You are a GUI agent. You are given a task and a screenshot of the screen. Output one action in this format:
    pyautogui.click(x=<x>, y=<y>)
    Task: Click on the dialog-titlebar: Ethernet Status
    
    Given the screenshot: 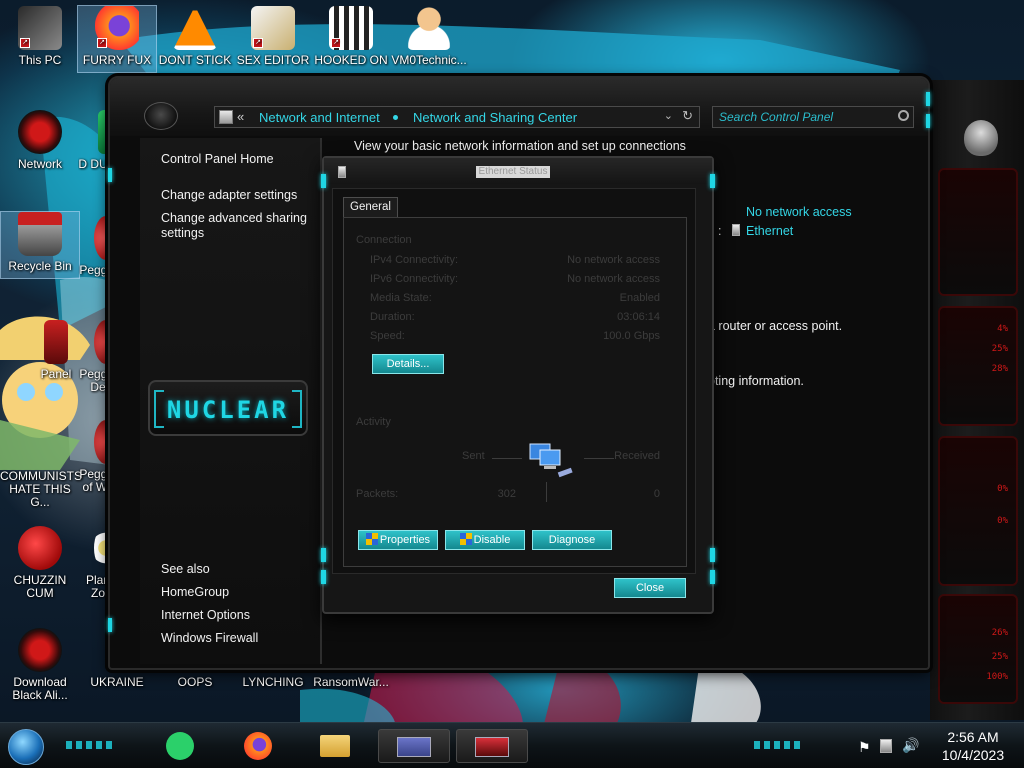 What is the action you would take?
    pyautogui.click(x=518, y=171)
    